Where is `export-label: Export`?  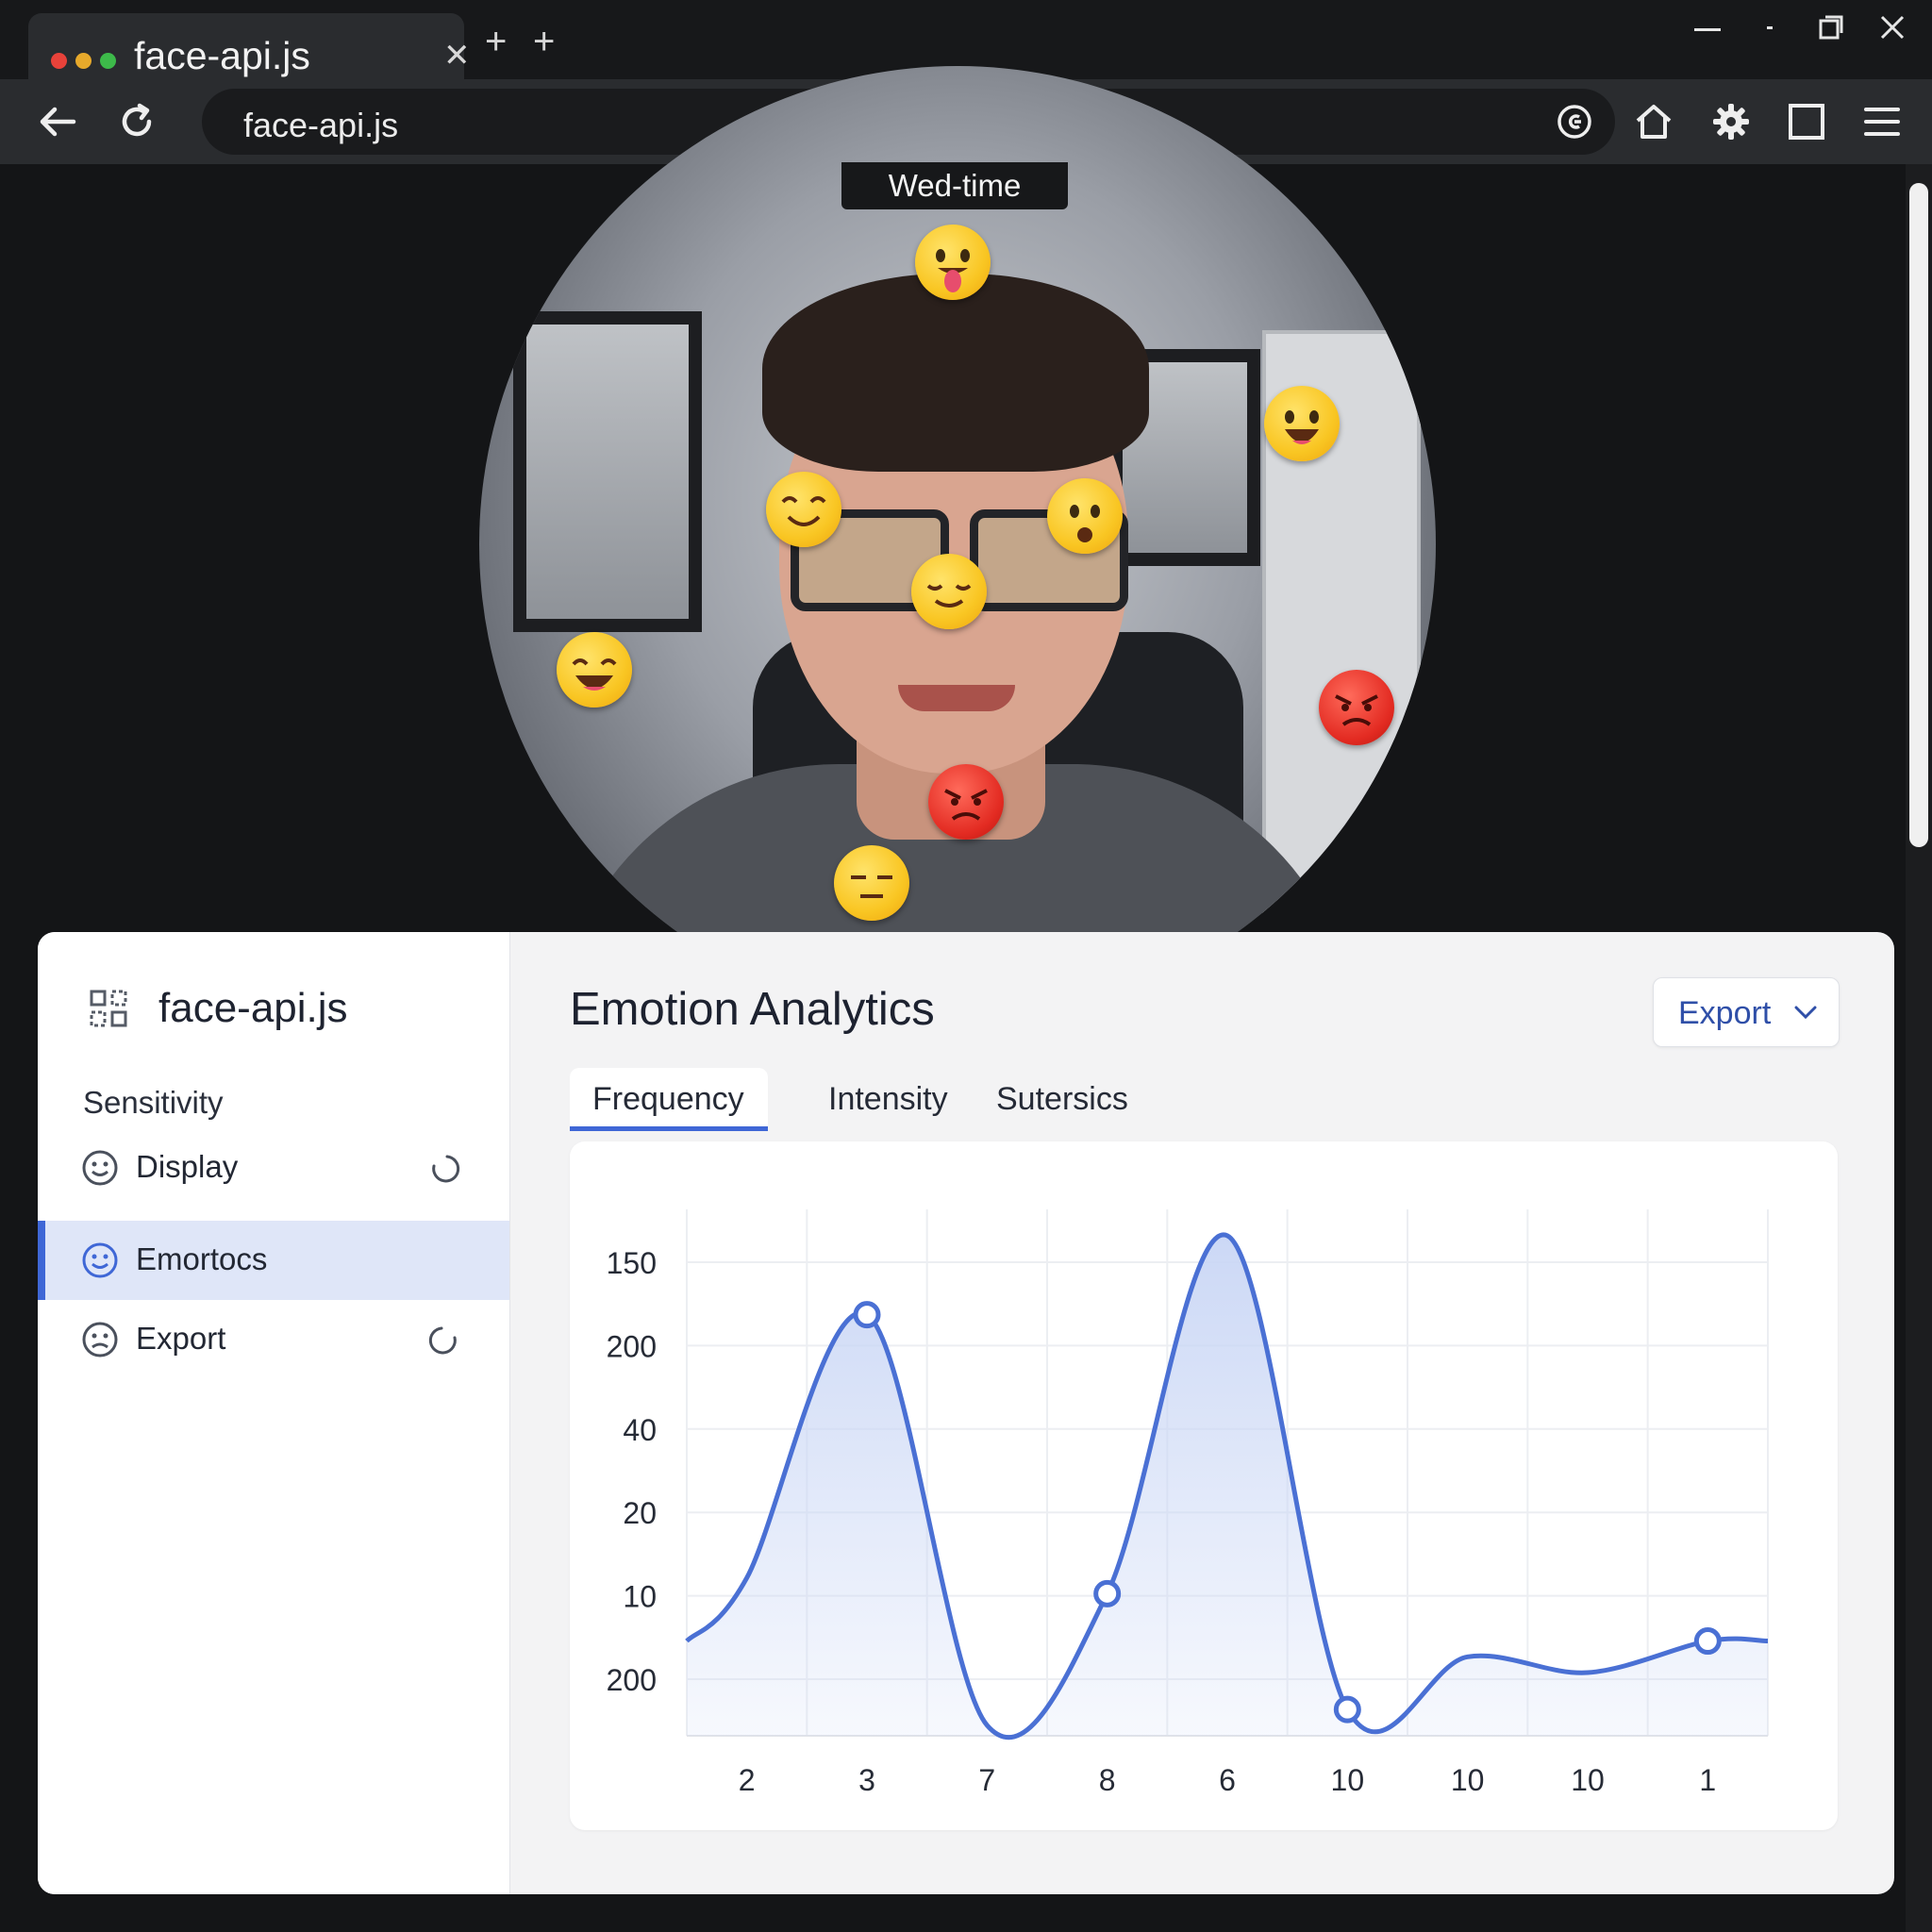 export-label: Export is located at coordinates (1725, 1013).